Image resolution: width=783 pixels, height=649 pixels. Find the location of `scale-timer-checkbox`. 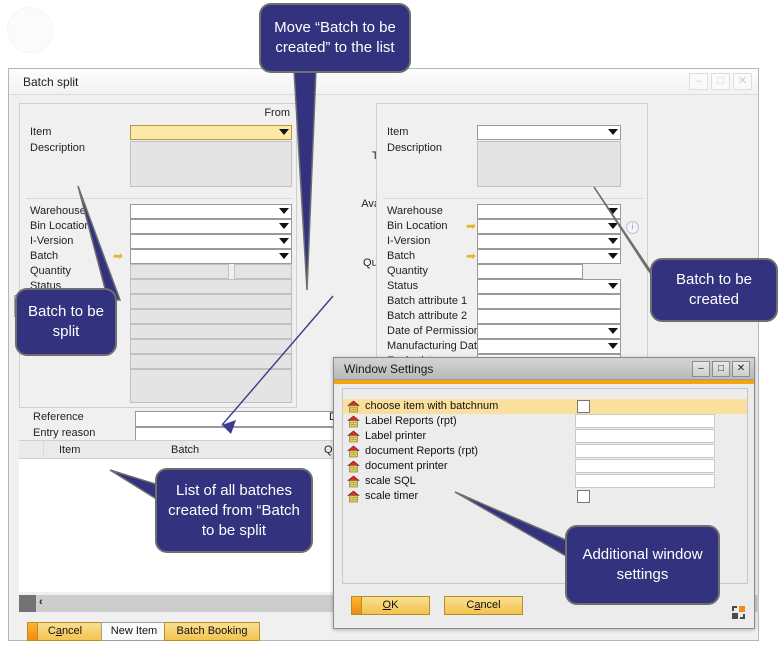

scale-timer-checkbox is located at coordinates (583, 496).